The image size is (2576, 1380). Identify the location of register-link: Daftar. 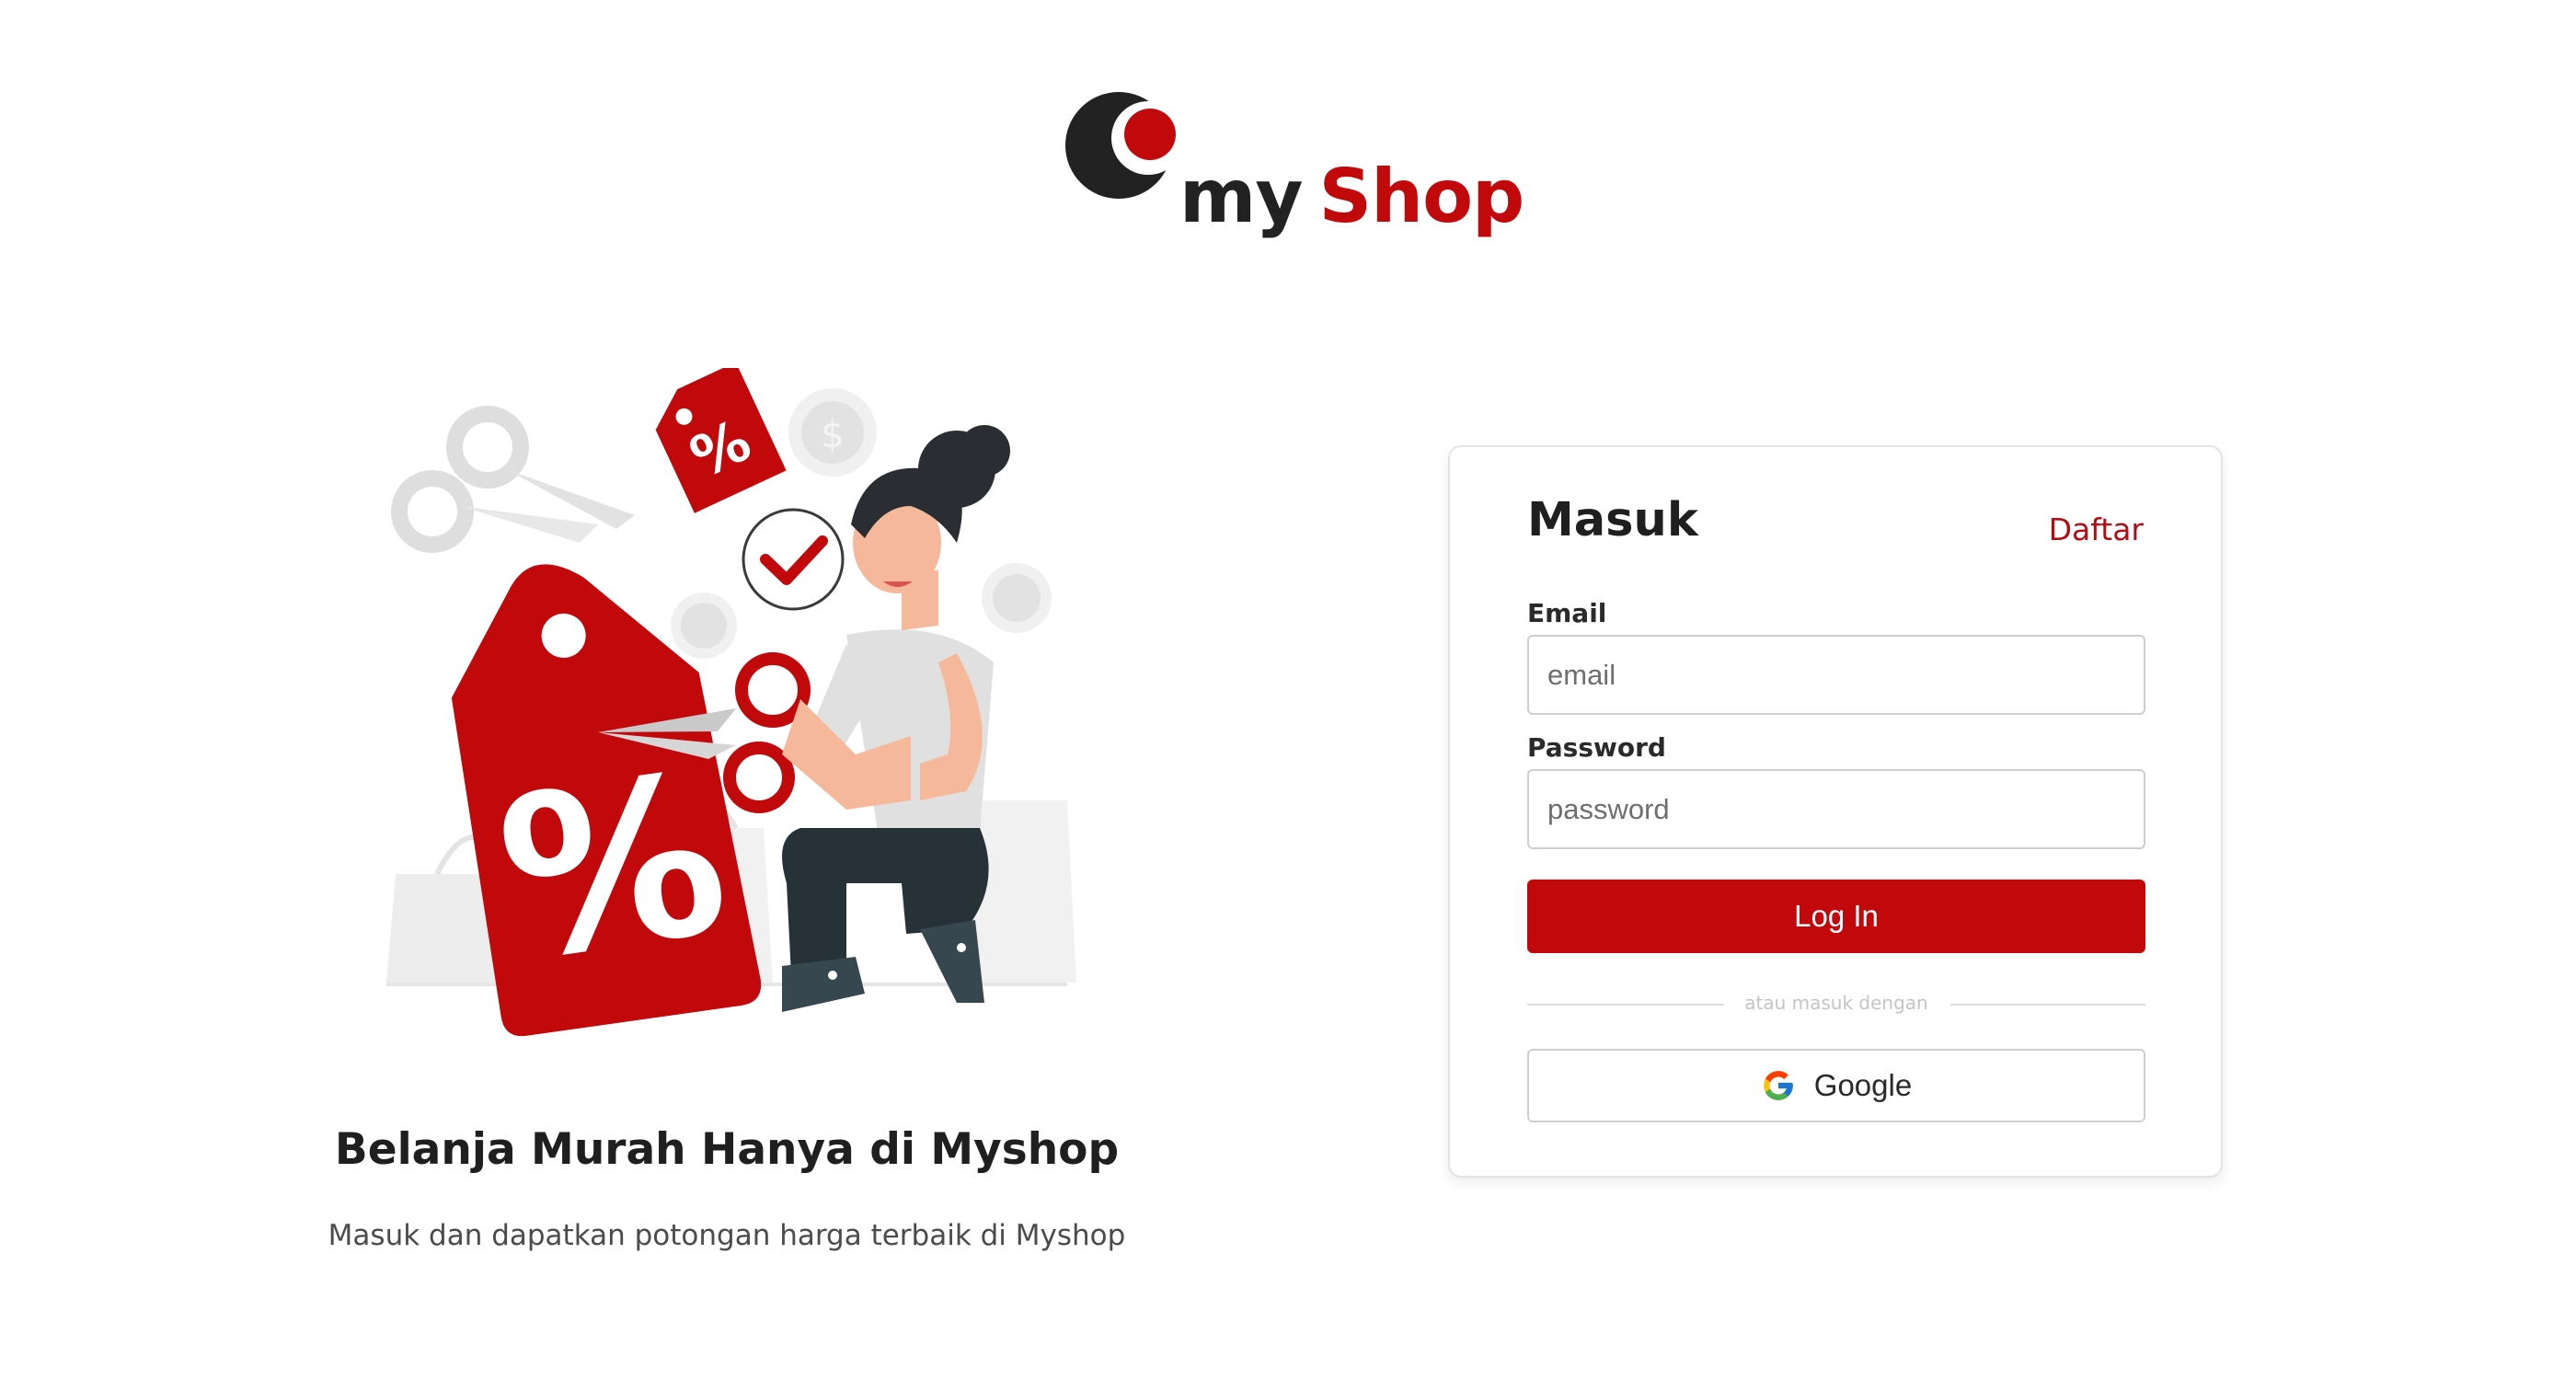
(2096, 529).